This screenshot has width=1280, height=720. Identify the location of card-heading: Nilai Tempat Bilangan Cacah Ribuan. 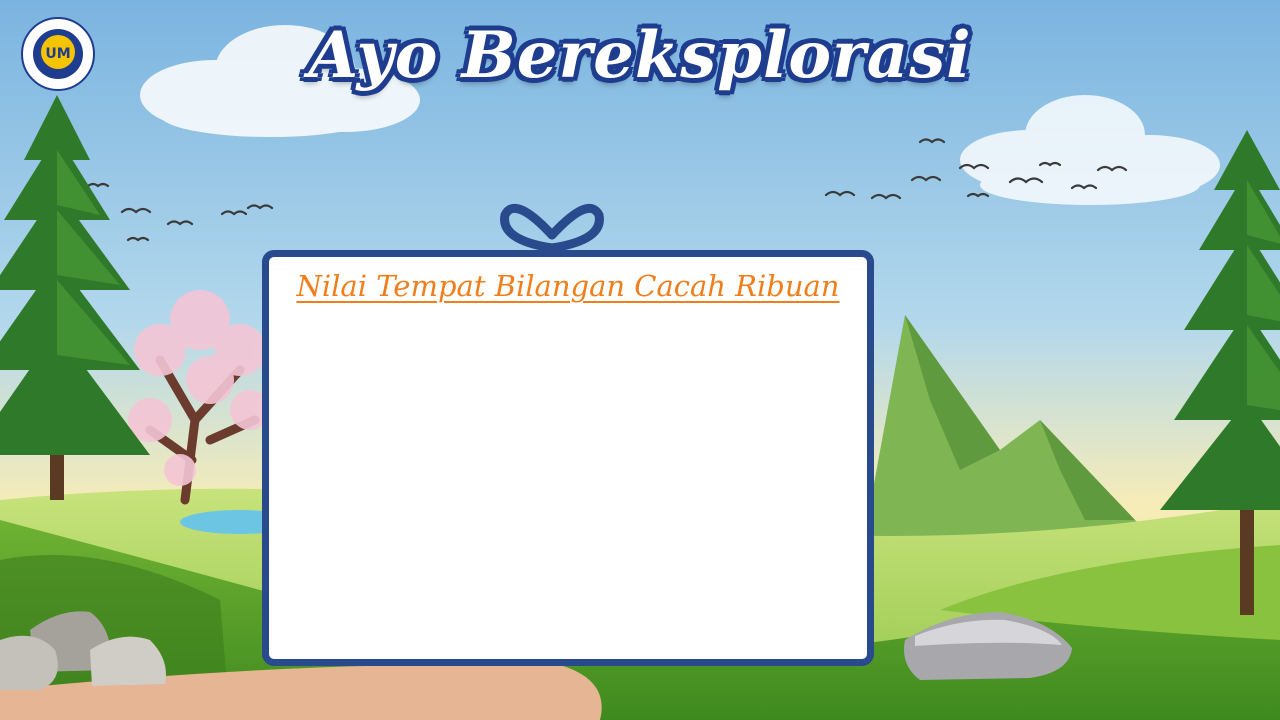
(568, 286).